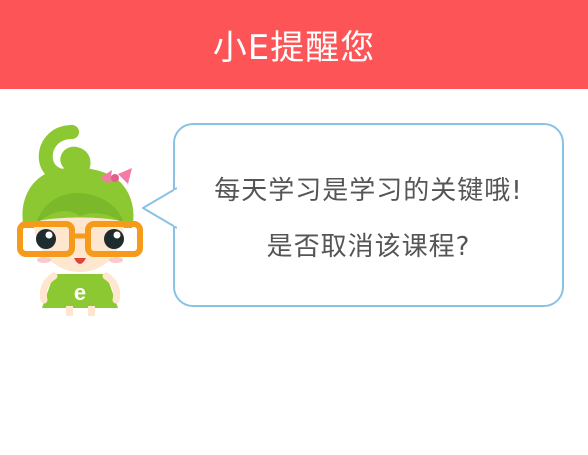  Describe the element at coordinates (368, 191) in the screenshot. I see `dialog-message-line-1: 每天学习是学习的关键哦!` at that location.